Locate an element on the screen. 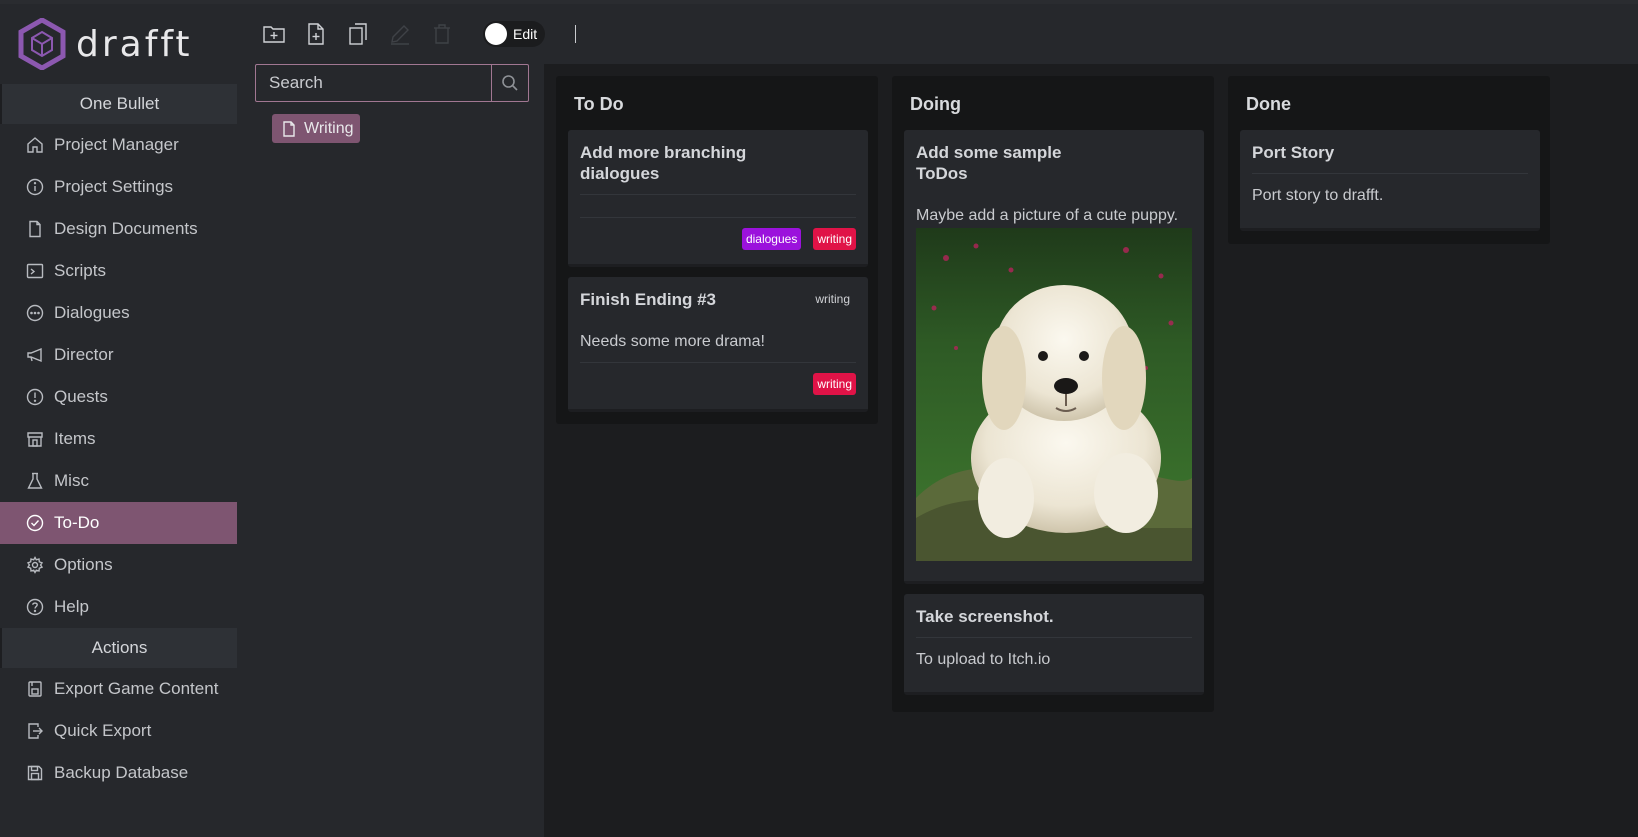 The image size is (1638, 837). card-corner-tag: writing is located at coordinates (832, 299).